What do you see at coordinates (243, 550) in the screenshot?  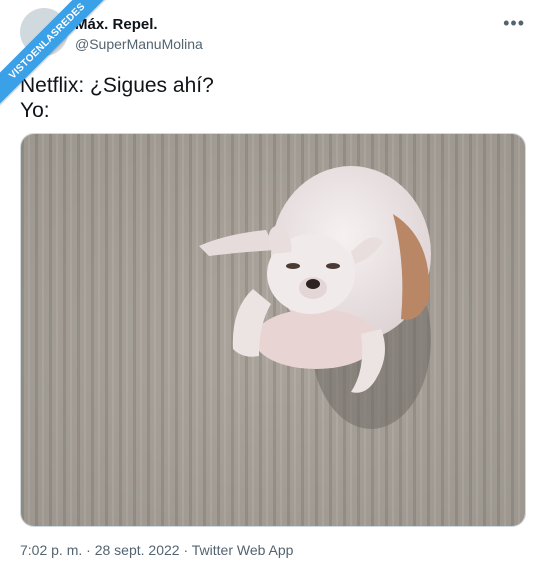 I see `tweet-source: Twitter Web App` at bounding box center [243, 550].